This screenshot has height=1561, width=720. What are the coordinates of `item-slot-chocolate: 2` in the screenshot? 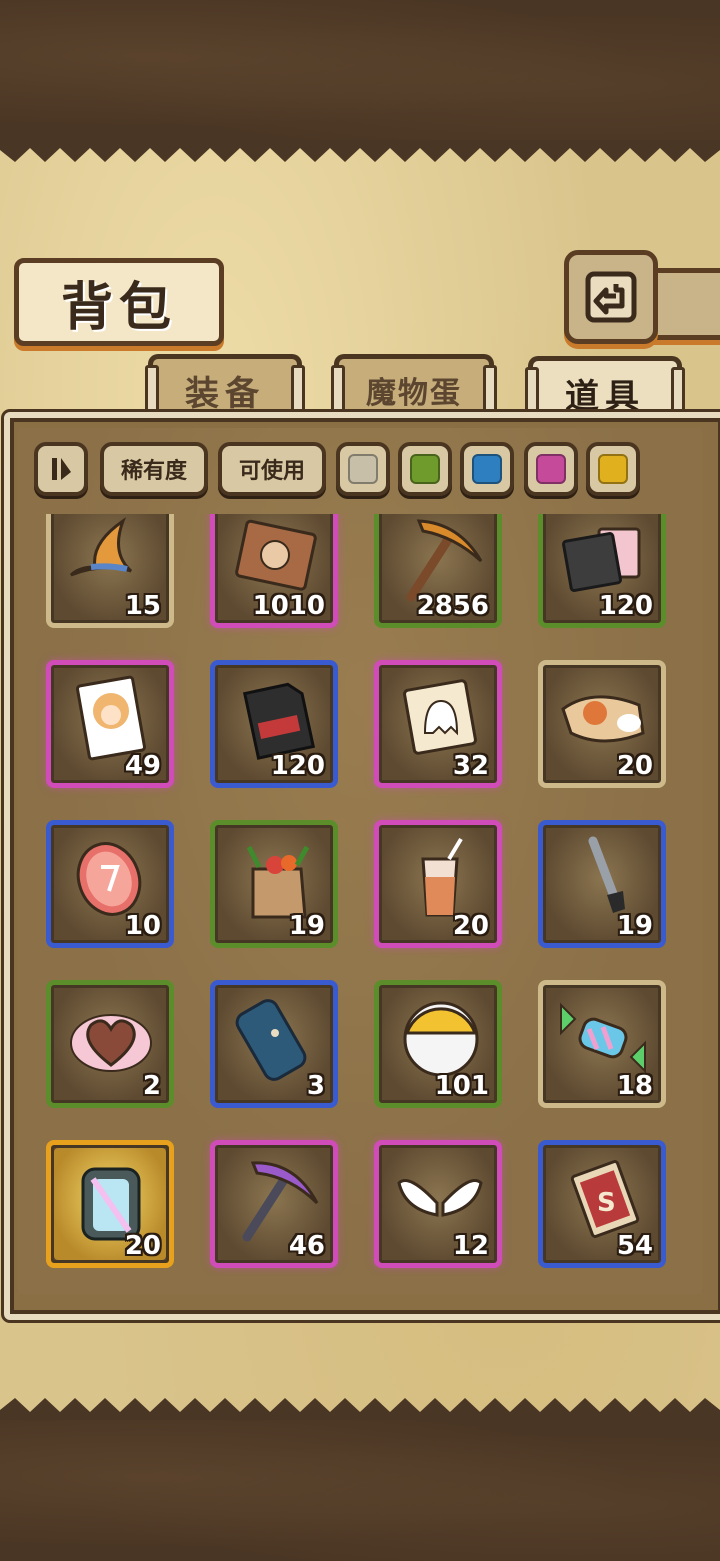 It's located at (110, 1044).